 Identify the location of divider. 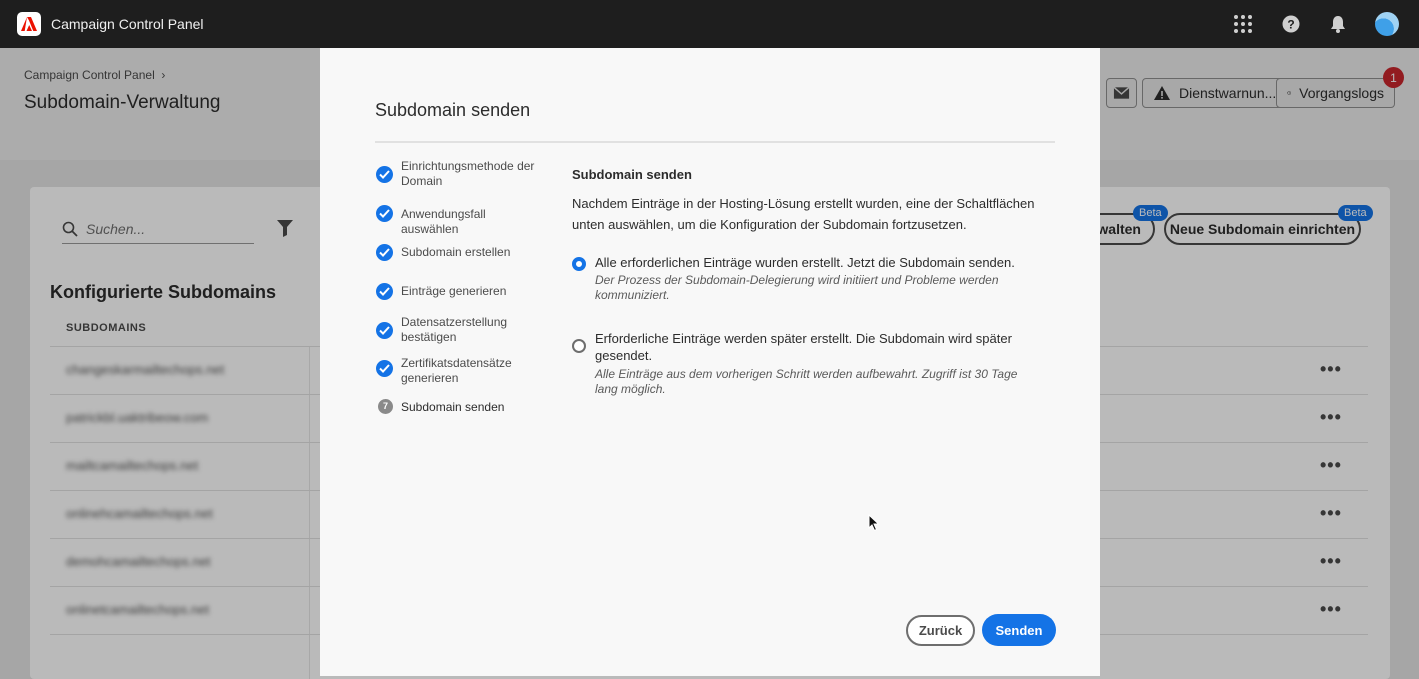
(715, 142).